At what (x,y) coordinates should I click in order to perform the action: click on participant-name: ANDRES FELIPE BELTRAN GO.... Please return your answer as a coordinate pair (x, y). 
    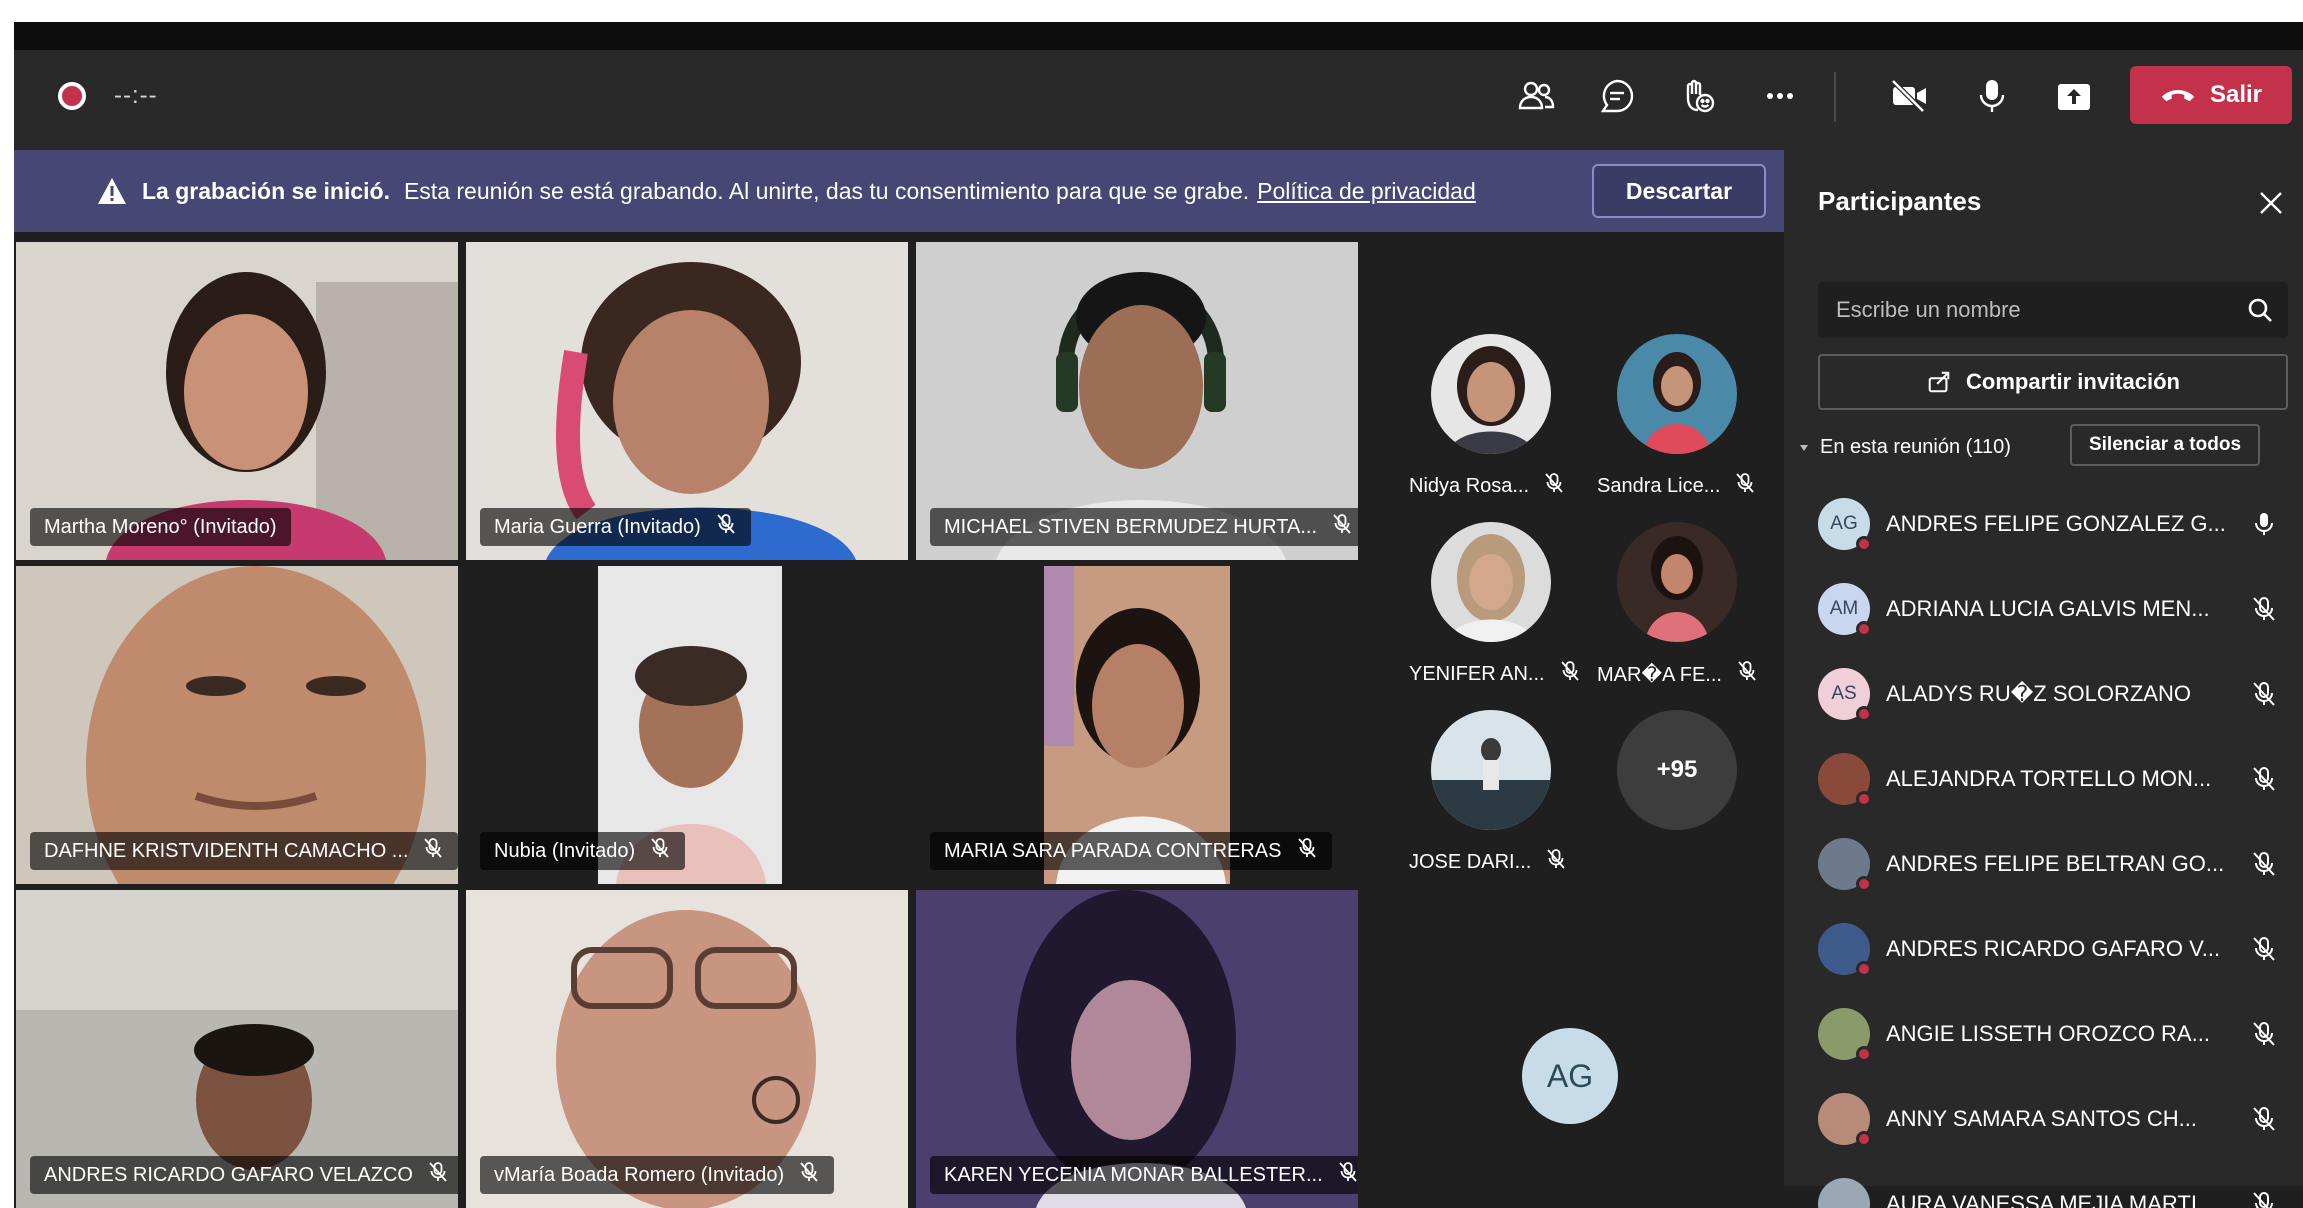
    Looking at the image, I should click on (2055, 863).